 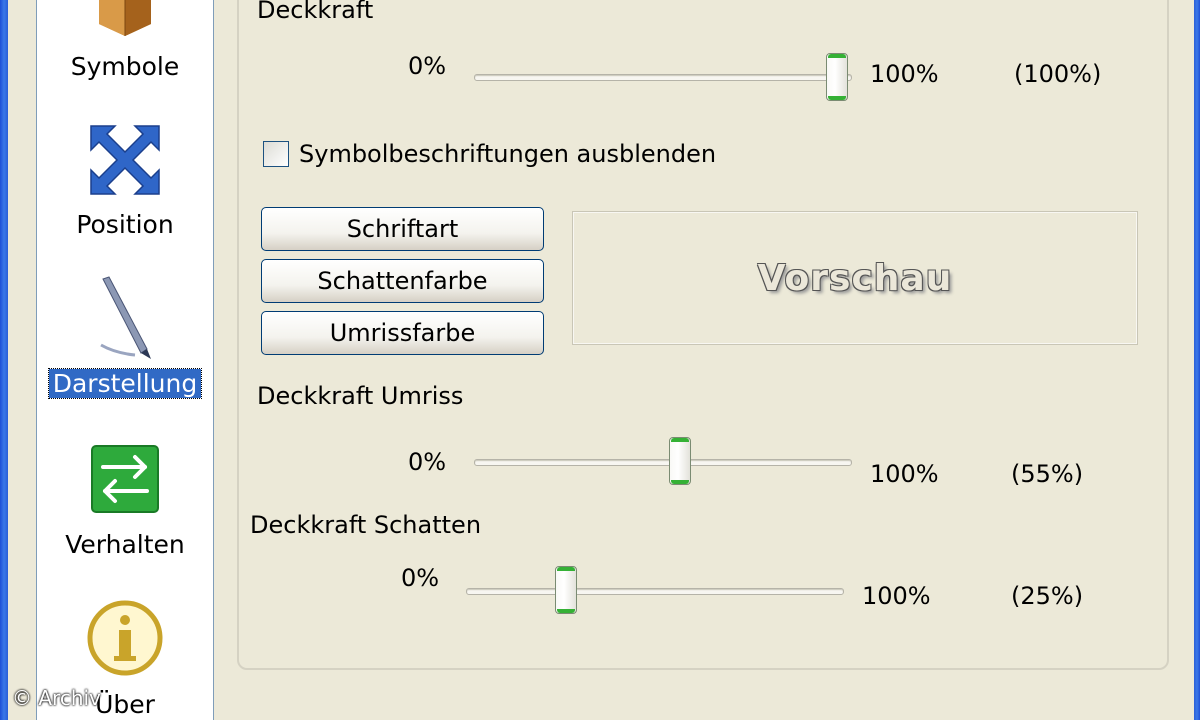 What do you see at coordinates (507, 154) in the screenshot?
I see `hide-labels-label: Symbolbeschriftungen ausblenden` at bounding box center [507, 154].